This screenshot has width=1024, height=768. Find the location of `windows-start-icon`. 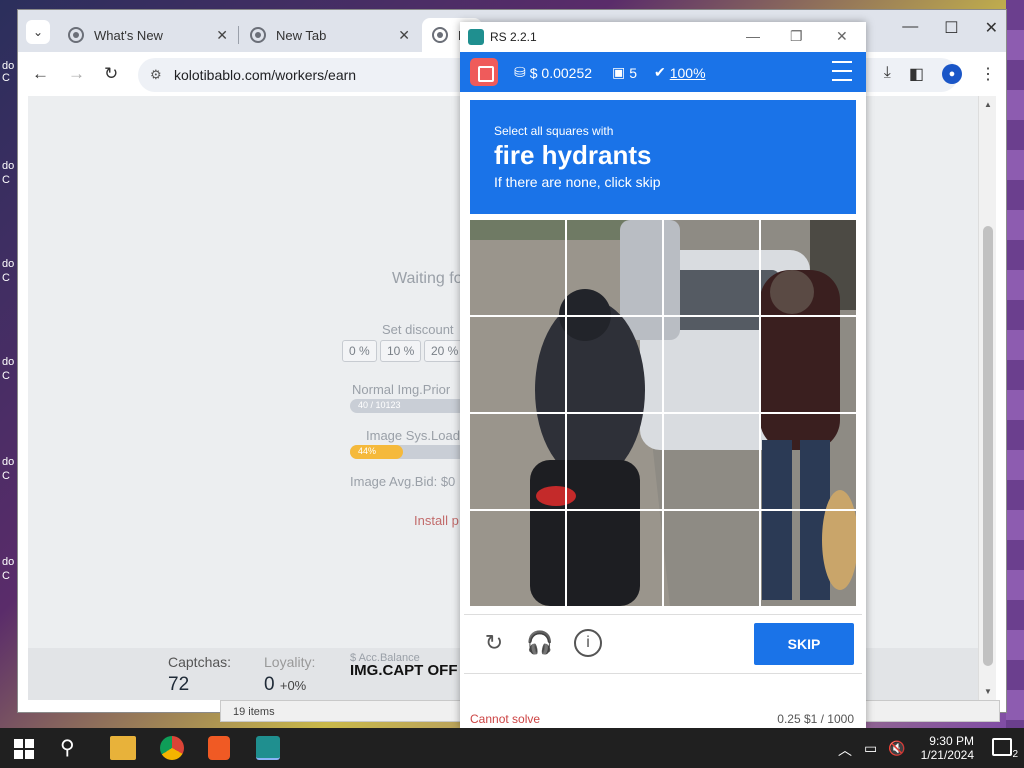

windows-start-icon is located at coordinates (23, 748).